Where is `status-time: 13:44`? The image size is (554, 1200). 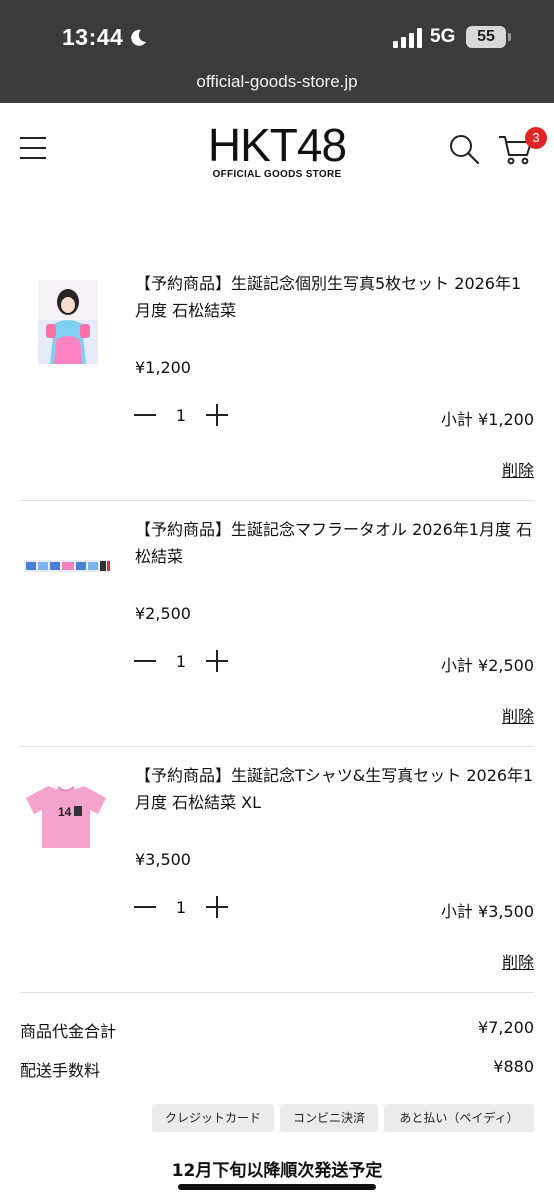
status-time: 13:44 is located at coordinates (93, 37).